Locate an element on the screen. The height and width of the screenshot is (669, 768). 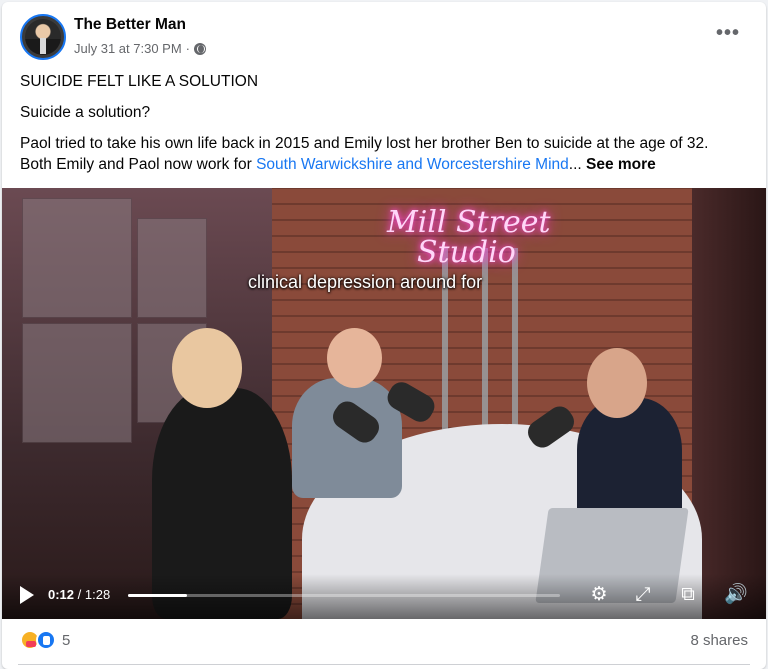
pip-icon: ⧉ is located at coordinates (688, 595).